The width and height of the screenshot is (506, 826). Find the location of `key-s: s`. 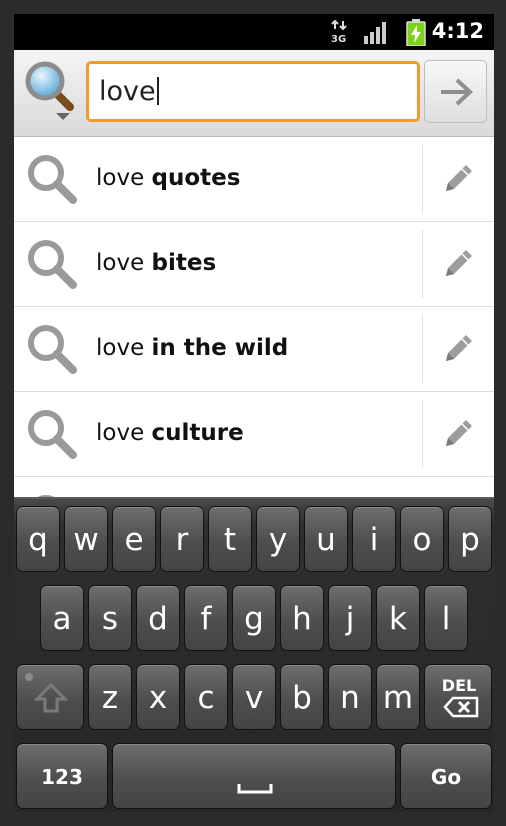

key-s: s is located at coordinates (110, 618).